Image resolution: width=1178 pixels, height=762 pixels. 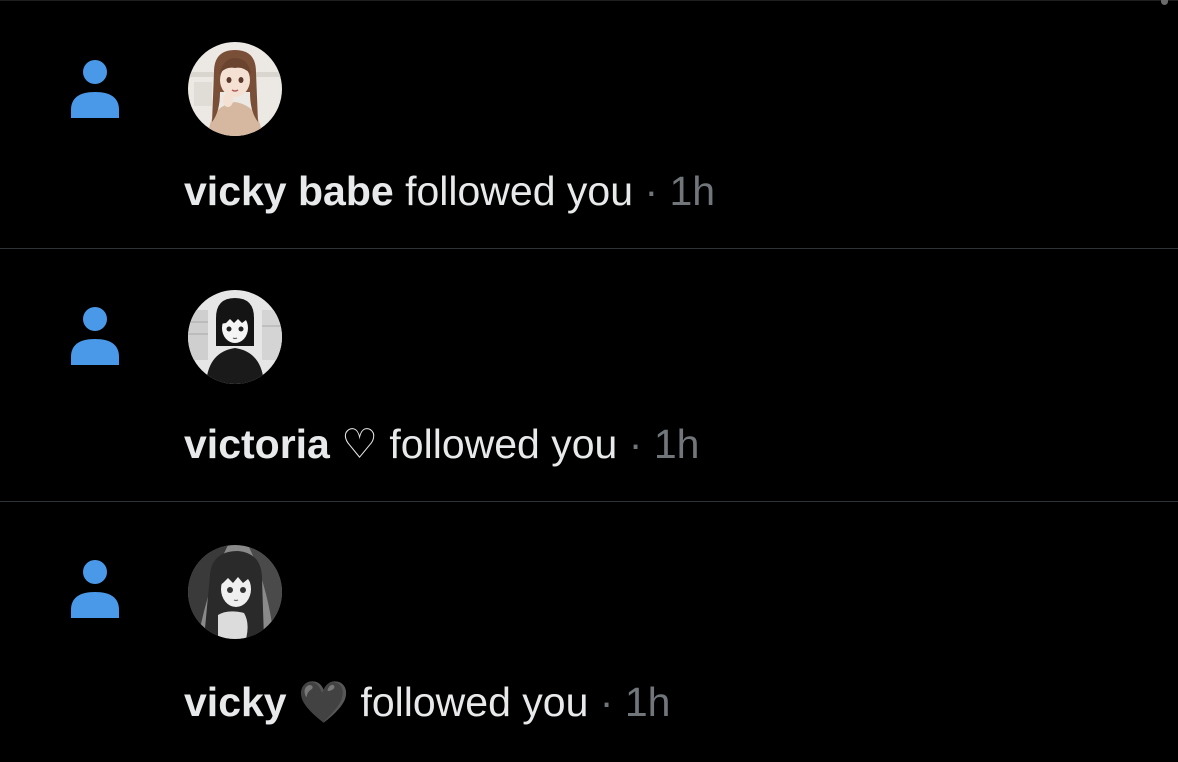 What do you see at coordinates (289, 191) in the screenshot?
I see `user-name-link: vicky babe` at bounding box center [289, 191].